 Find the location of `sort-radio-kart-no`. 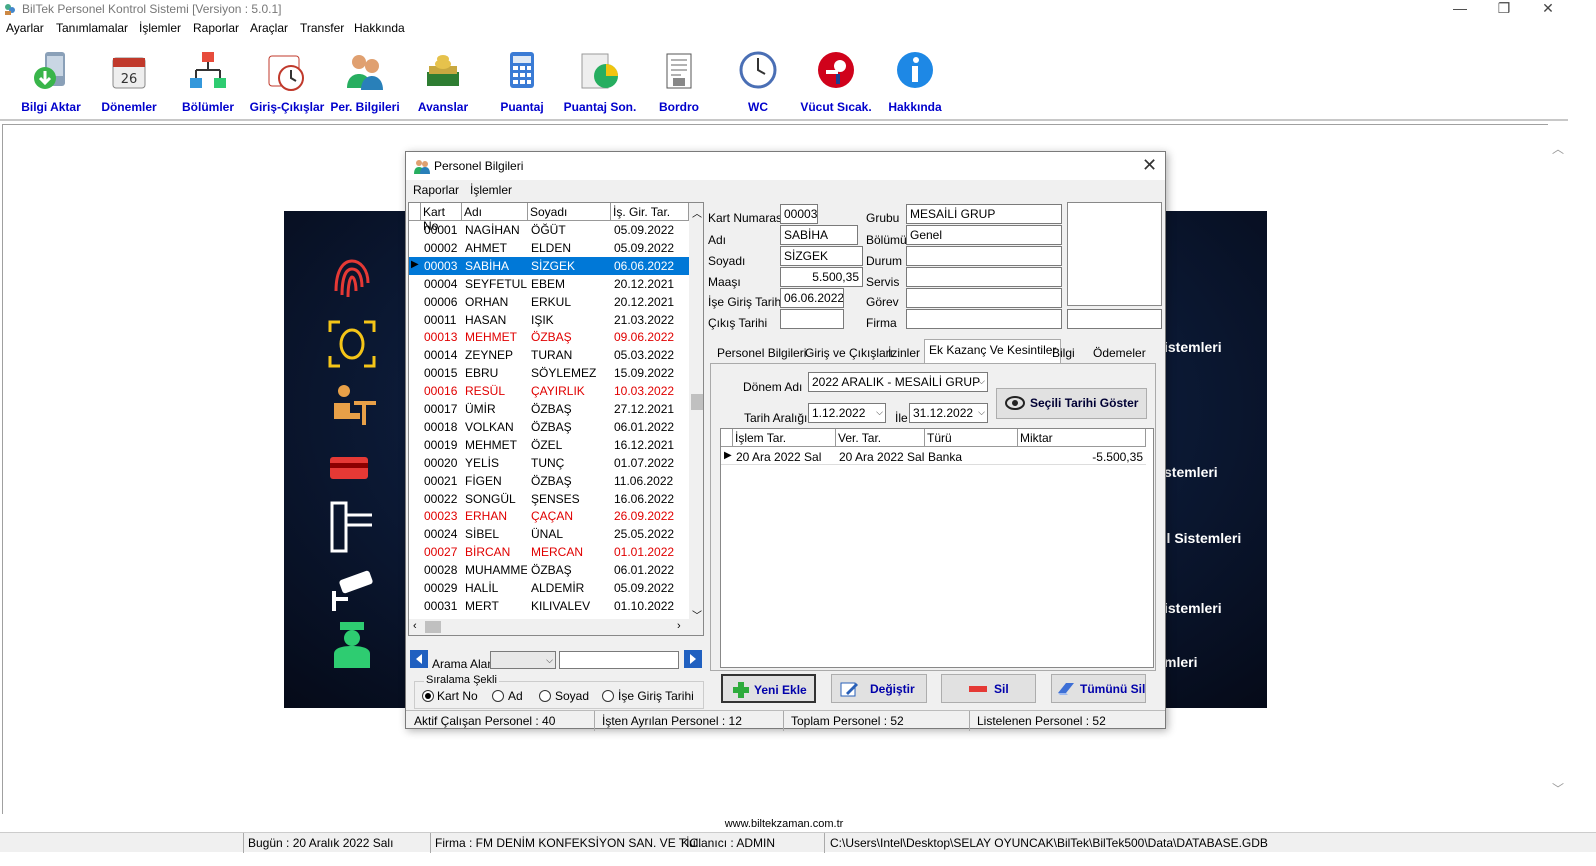

sort-radio-kart-no is located at coordinates (428, 696).